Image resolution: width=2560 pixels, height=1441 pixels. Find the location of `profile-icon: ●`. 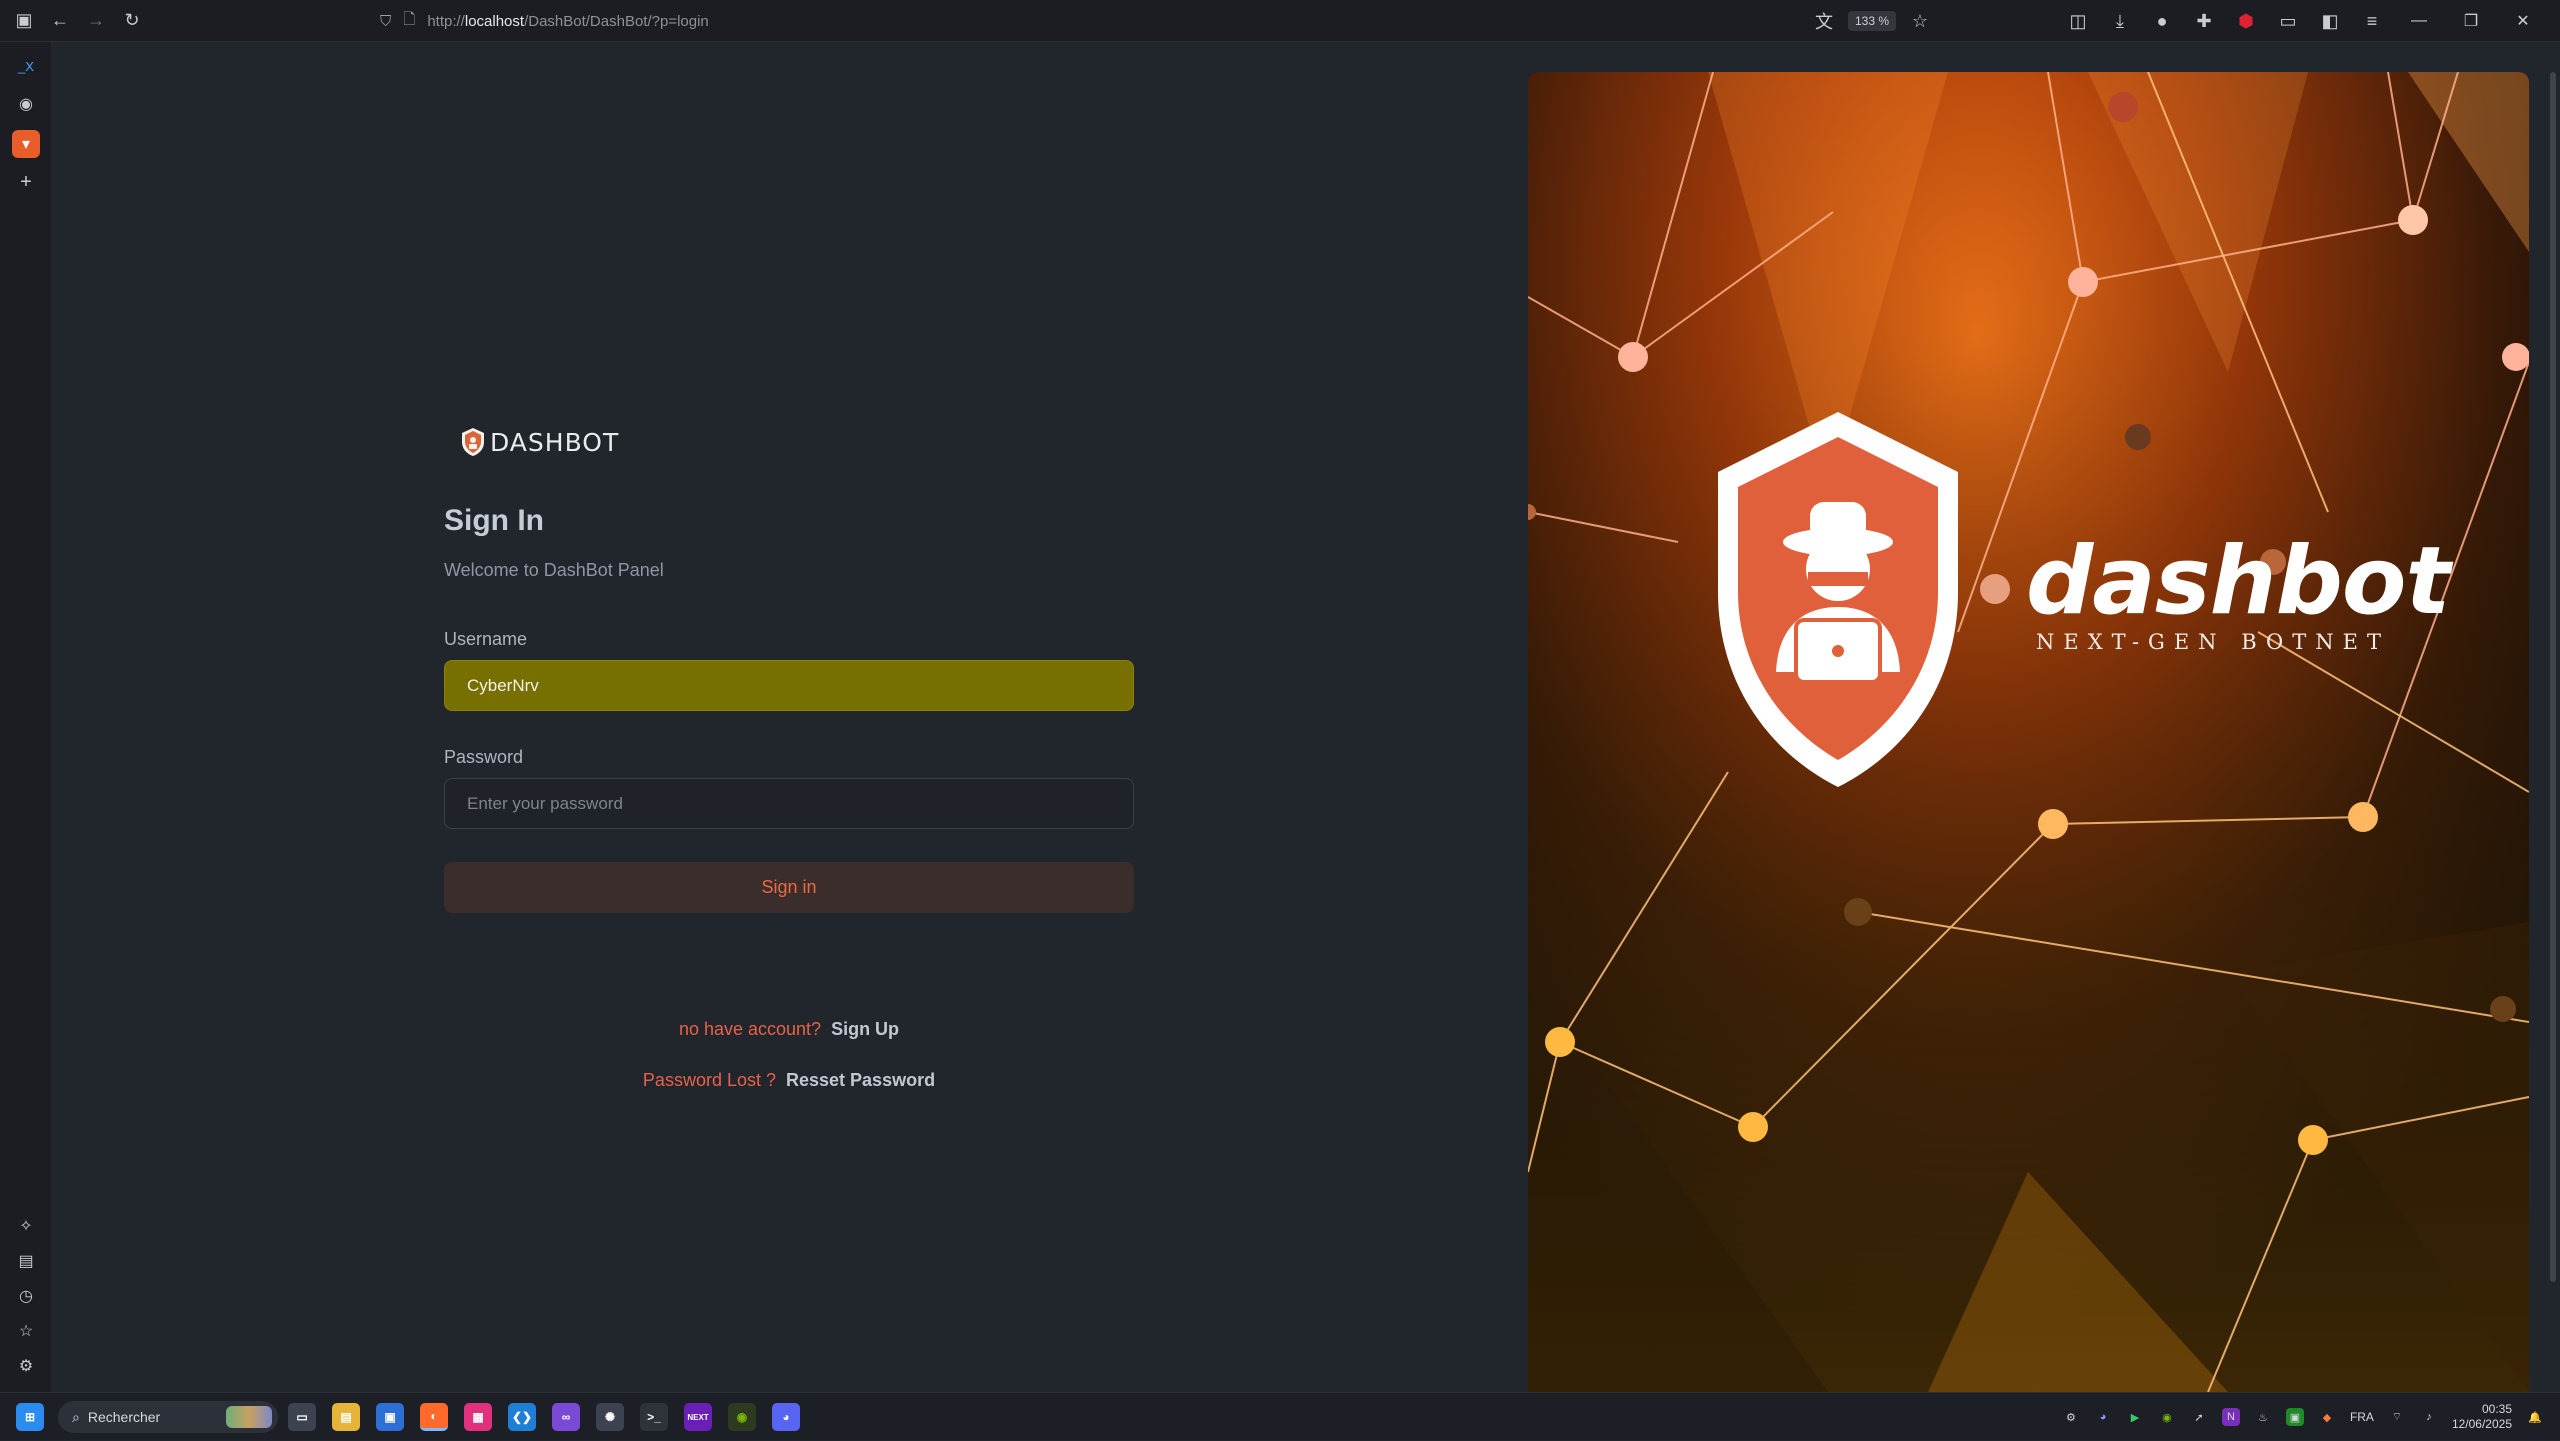

profile-icon: ● is located at coordinates (2162, 21).